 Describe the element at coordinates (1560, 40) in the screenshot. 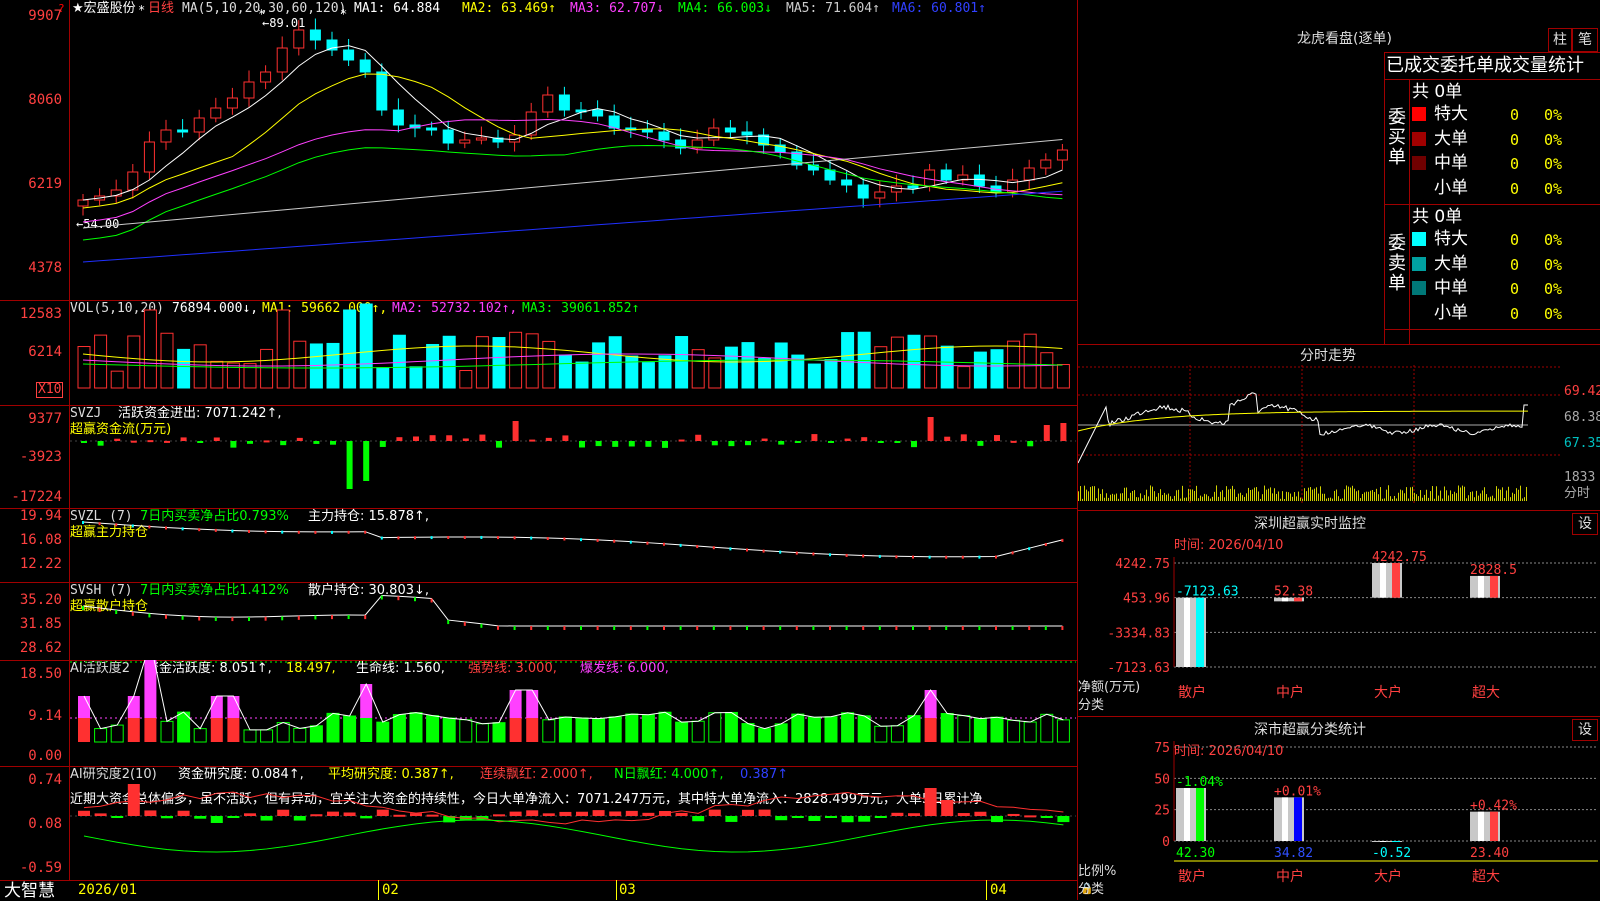

I see `bar-view-button: 柱` at that location.